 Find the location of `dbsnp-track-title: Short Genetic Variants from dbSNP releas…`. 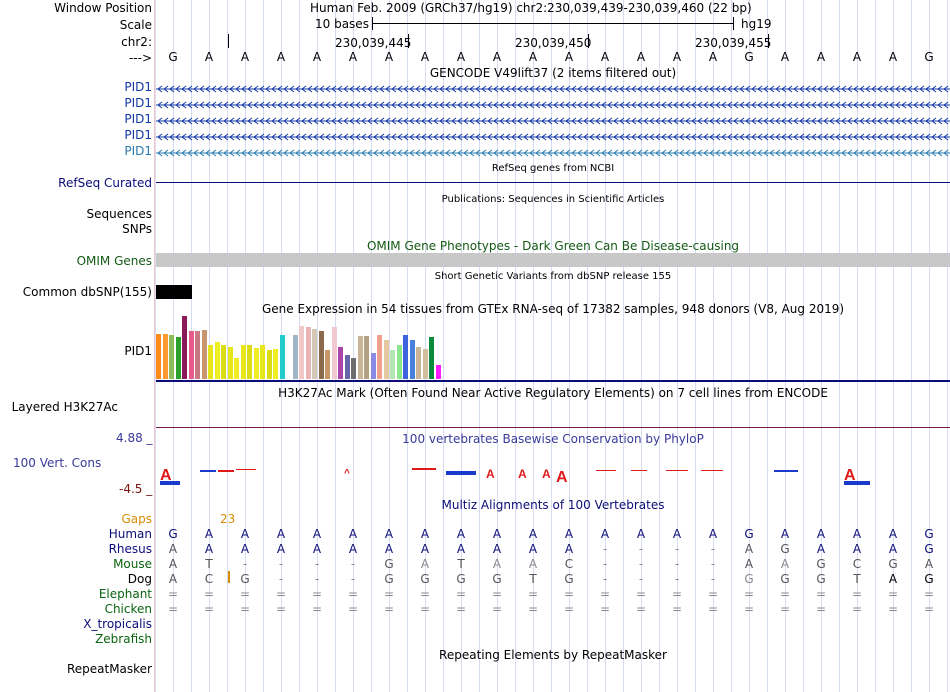

dbsnp-track-title: Short Genetic Variants from dbSNP releas… is located at coordinates (553, 277).